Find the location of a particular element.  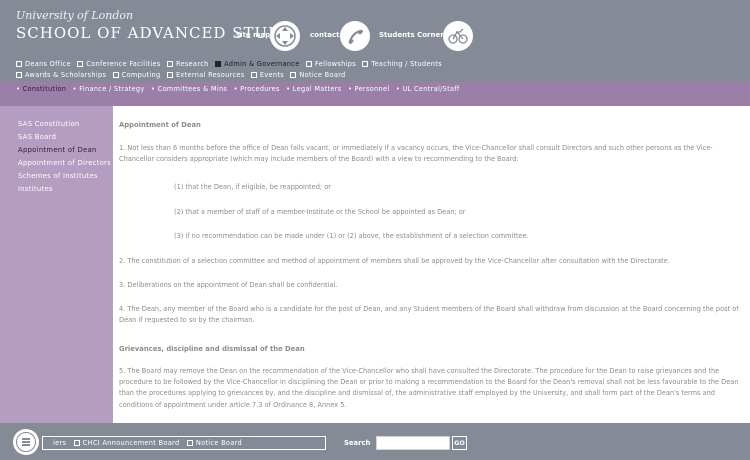

sidebar-item-schemes-of-institutes: Schemes of Institutes is located at coordinates (58, 176).